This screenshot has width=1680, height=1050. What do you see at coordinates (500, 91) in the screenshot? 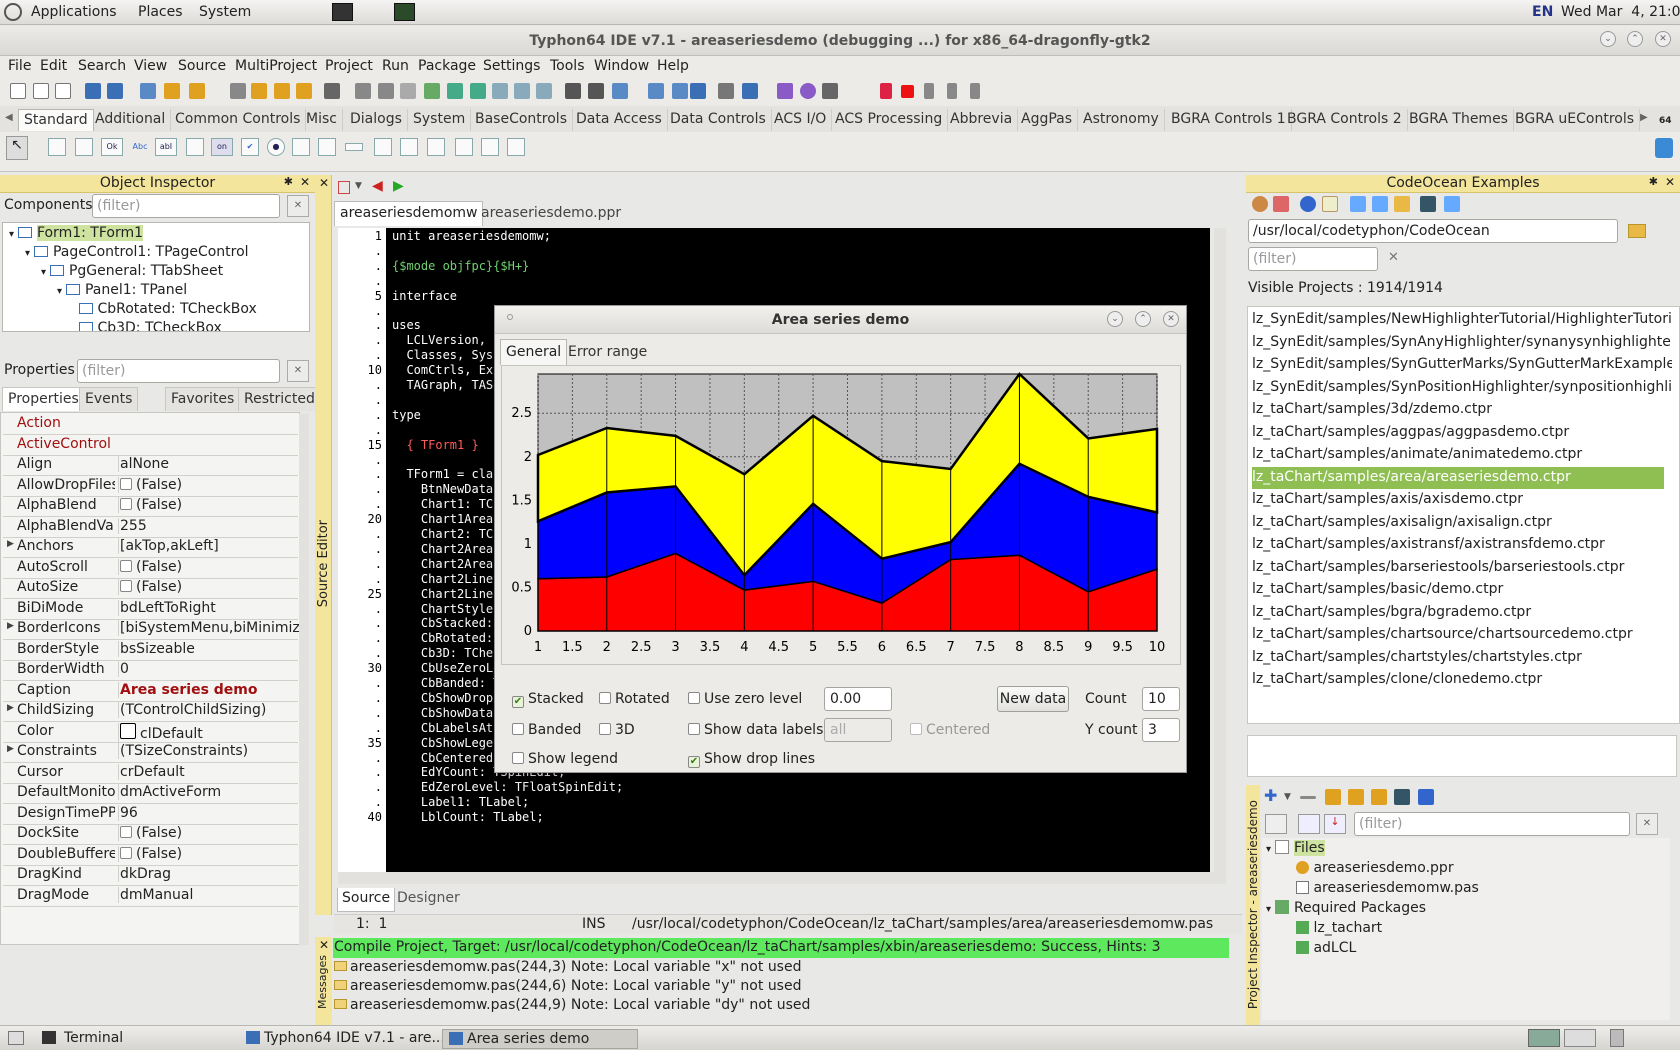
I see `toggle-form-icon` at bounding box center [500, 91].